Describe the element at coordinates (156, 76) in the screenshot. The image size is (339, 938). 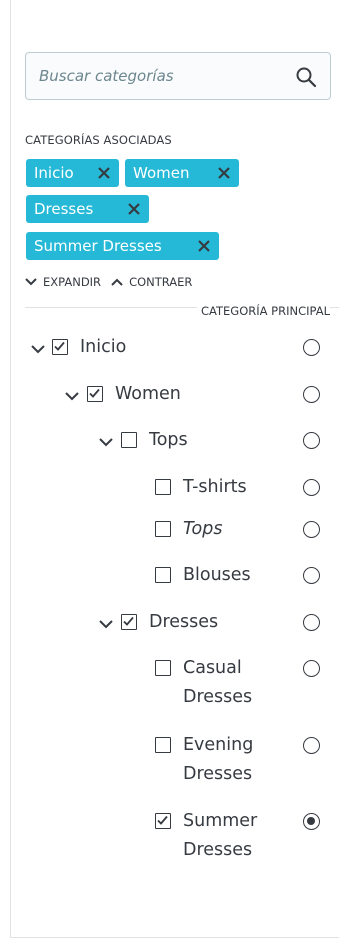
I see `search-input` at that location.